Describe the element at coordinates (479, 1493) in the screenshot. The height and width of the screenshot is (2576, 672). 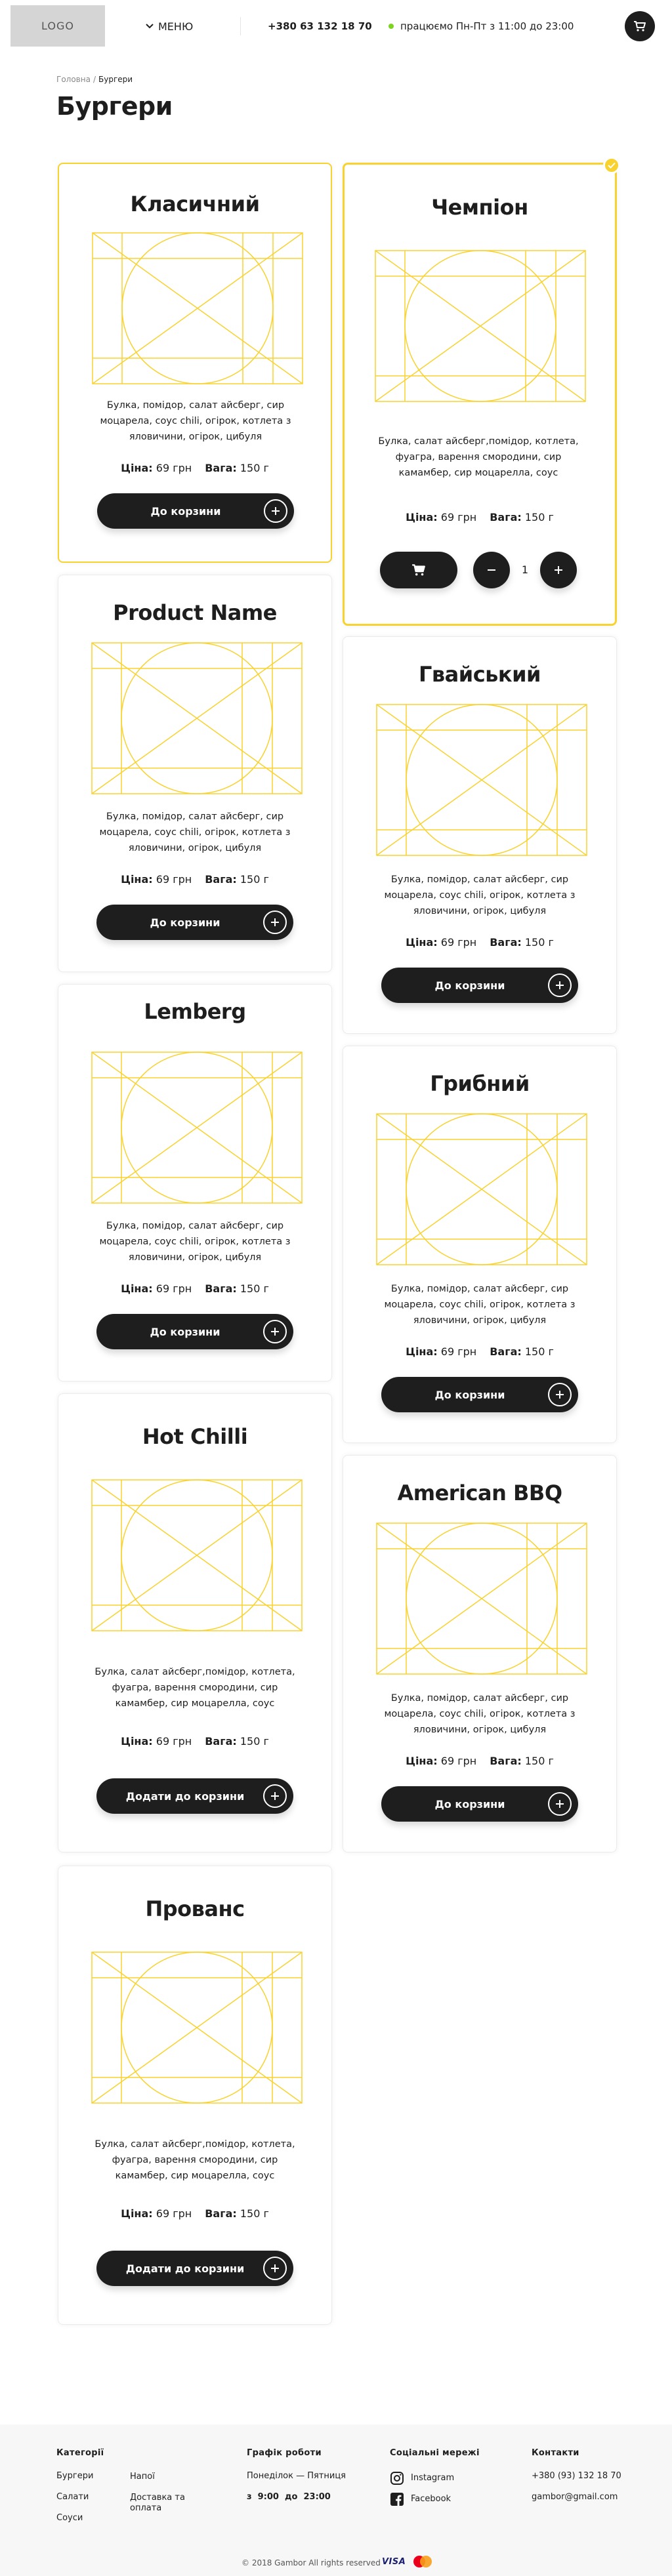
I see `product-name: American BBQ` at that location.